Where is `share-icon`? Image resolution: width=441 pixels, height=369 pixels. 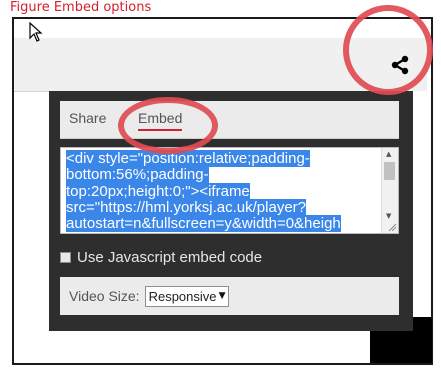
share-icon is located at coordinates (399, 64).